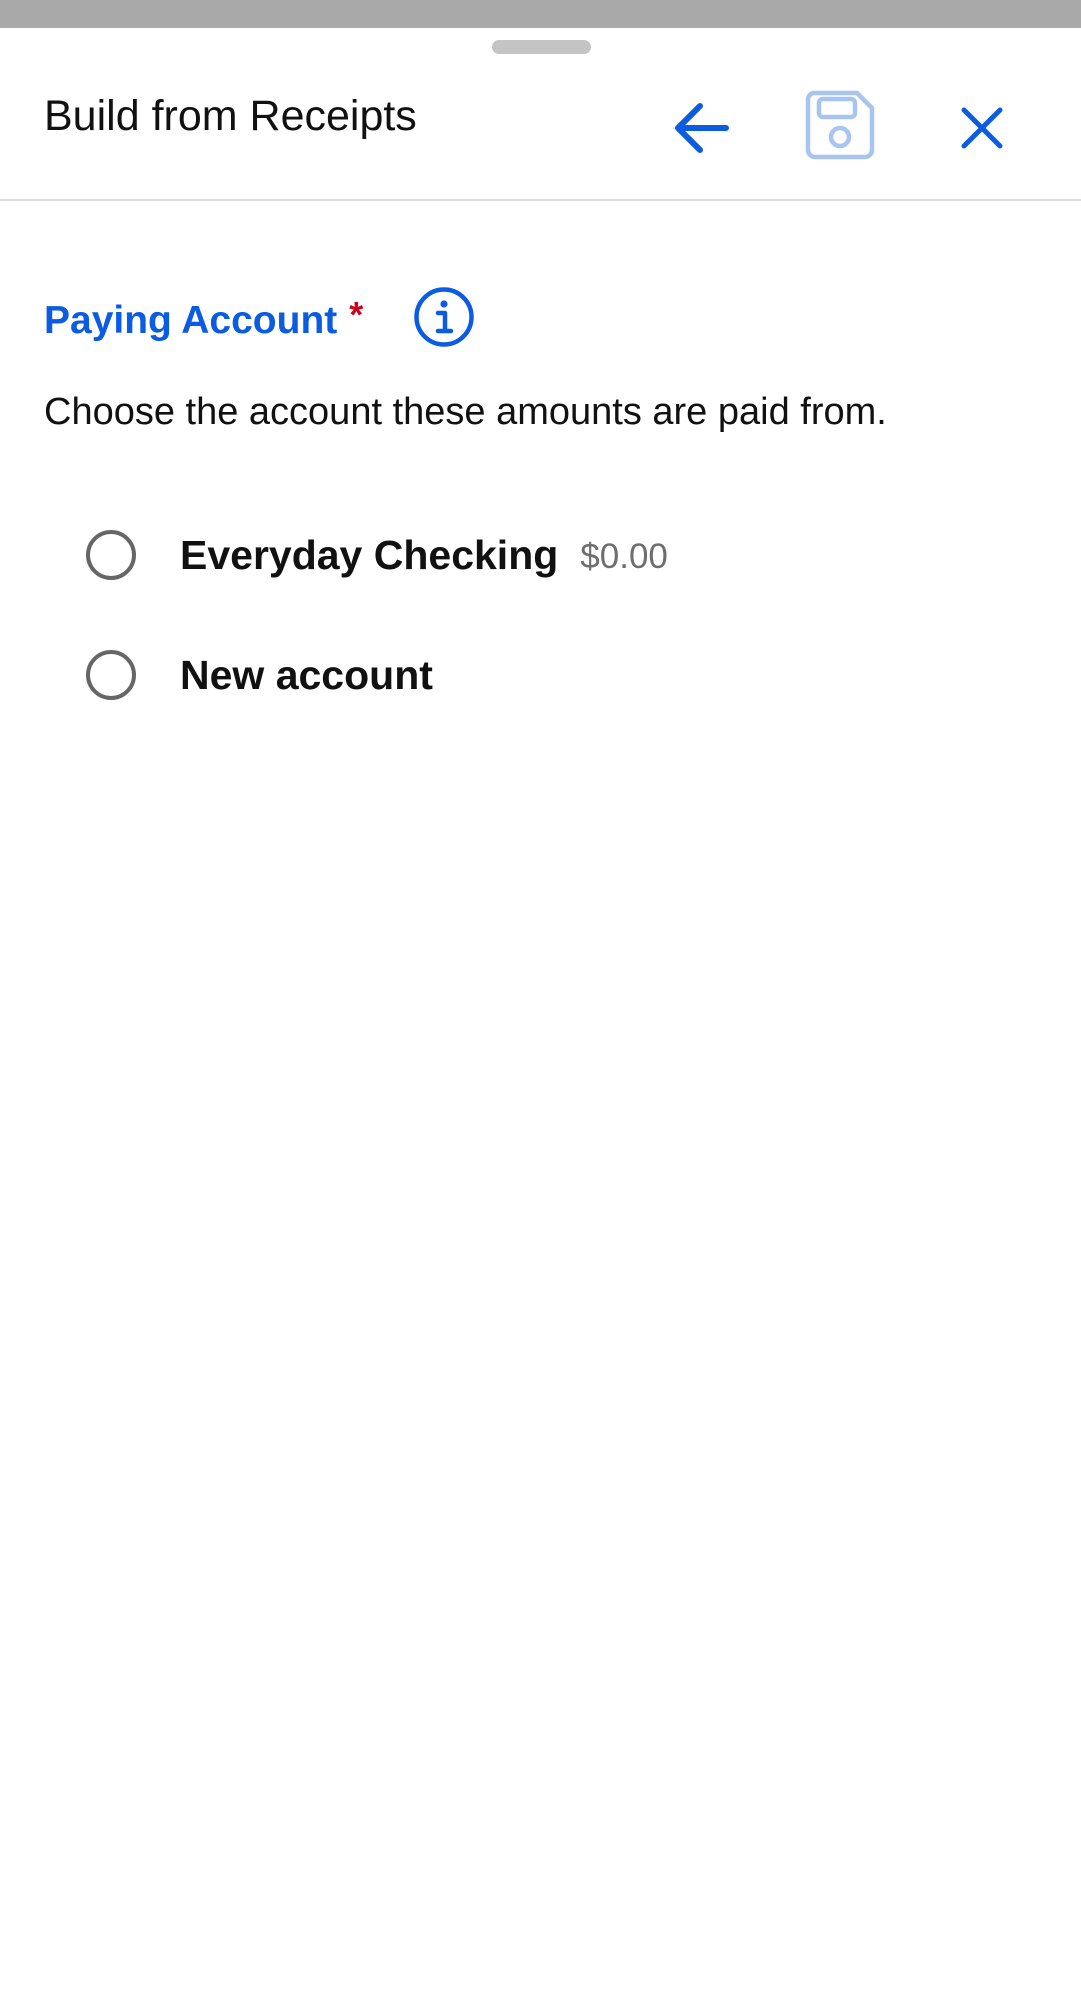 The width and height of the screenshot is (1081, 1999). I want to click on field-label: Paying Account, so click(191, 320).